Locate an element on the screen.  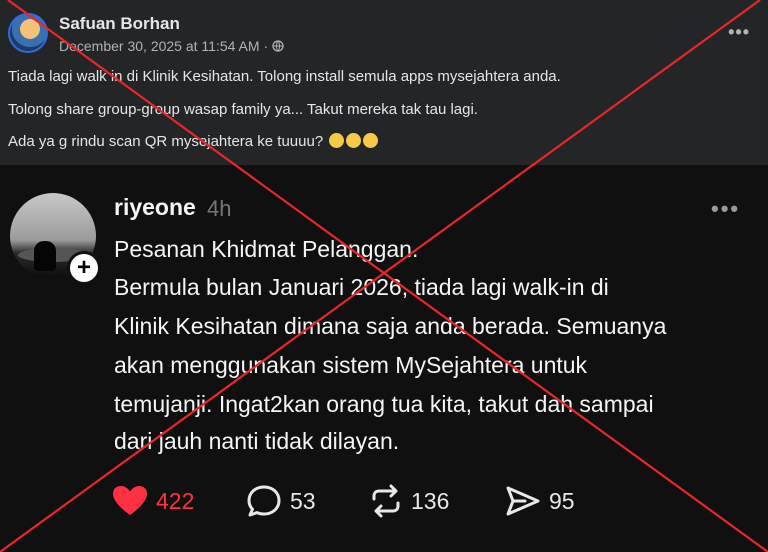
threads-time-ago: 4h is located at coordinates (219, 208).